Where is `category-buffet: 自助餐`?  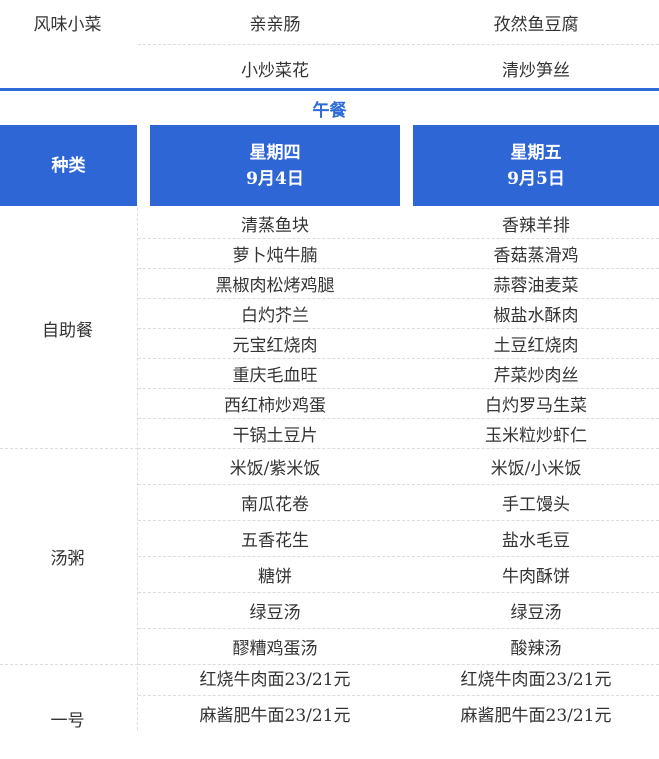
category-buffet: 自助餐 is located at coordinates (67, 330).